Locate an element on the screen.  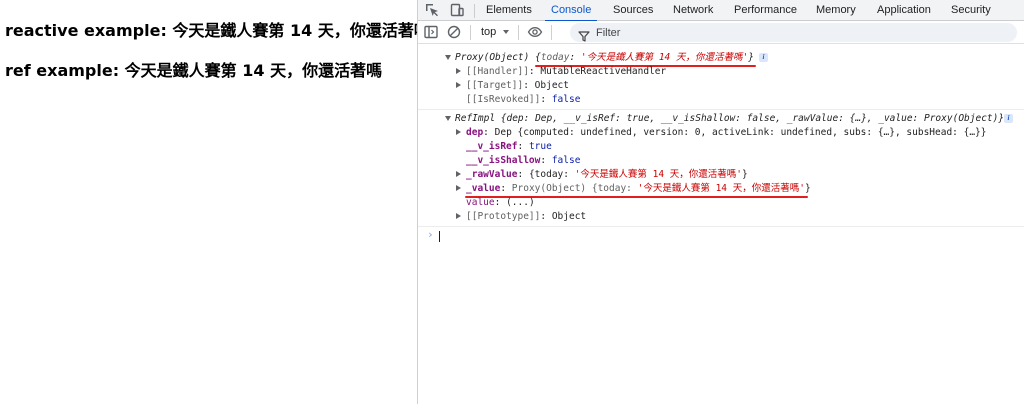
value-getter-value: (...) is located at coordinates (520, 202).